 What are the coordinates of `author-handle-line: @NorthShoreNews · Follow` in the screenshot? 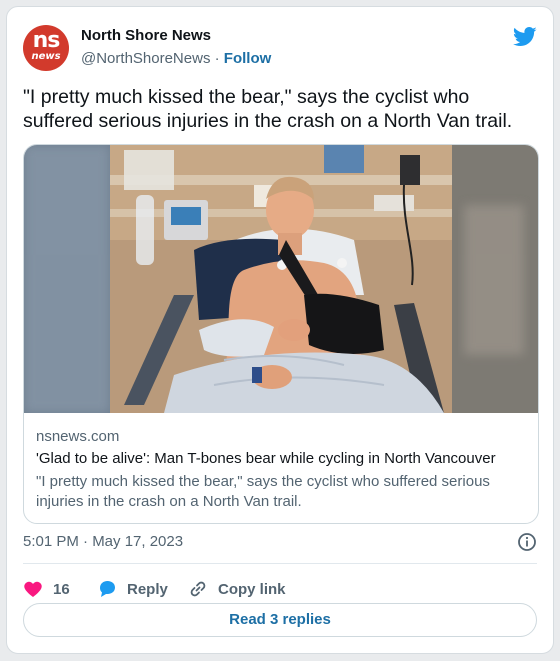 It's located at (176, 58).